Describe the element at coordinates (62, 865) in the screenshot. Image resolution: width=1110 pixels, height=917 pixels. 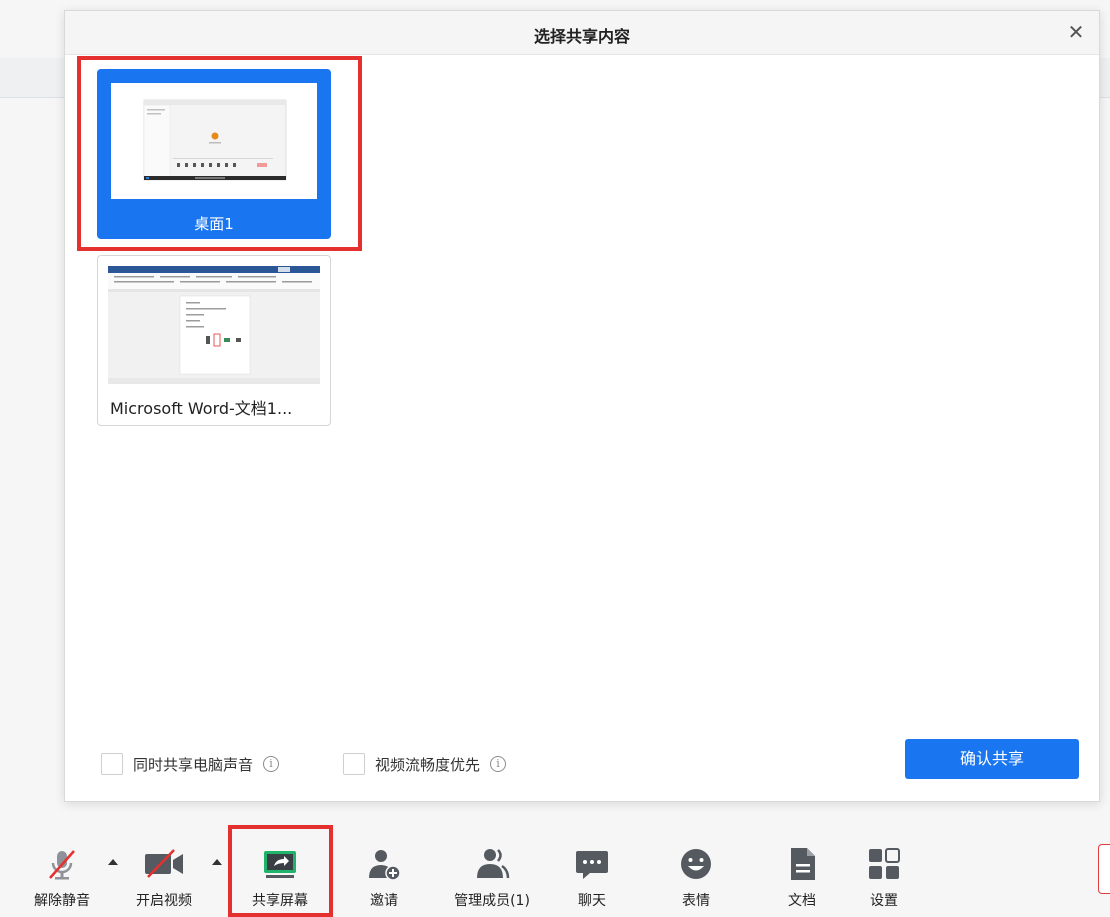
I see `muted-microphone-icon` at that location.